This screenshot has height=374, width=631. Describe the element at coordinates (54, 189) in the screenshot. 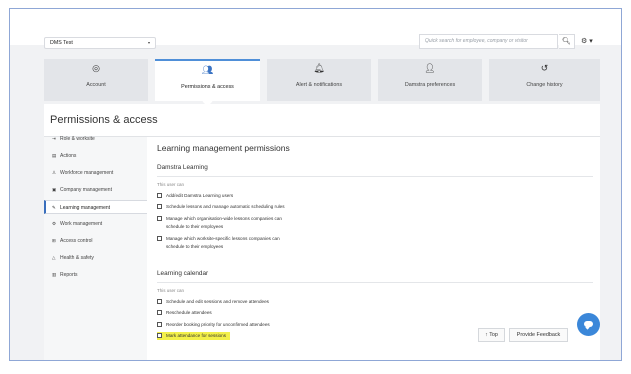

I see `briefcase-icon: ▣` at that location.